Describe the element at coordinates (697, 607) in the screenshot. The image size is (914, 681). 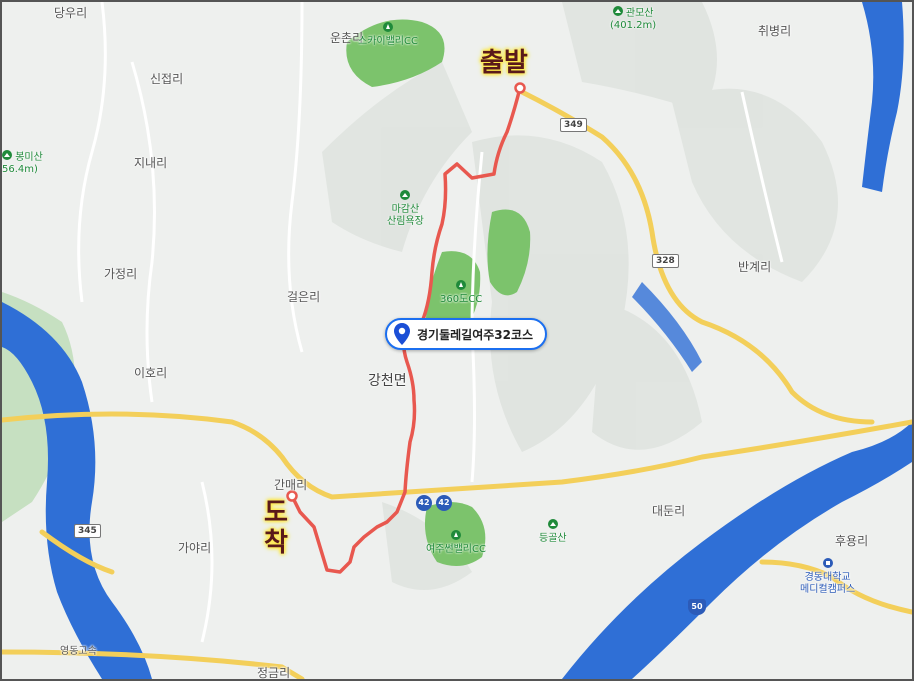
I see `highway-50-shield: 50` at that location.